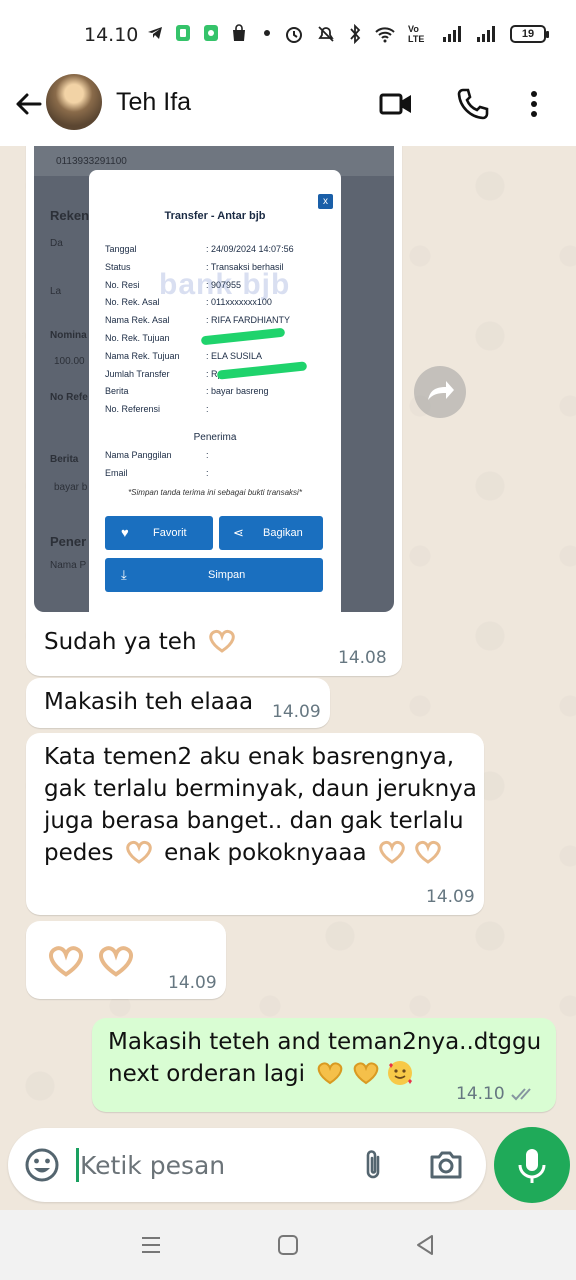  I want to click on battery-icon: 19, so click(529, 34).